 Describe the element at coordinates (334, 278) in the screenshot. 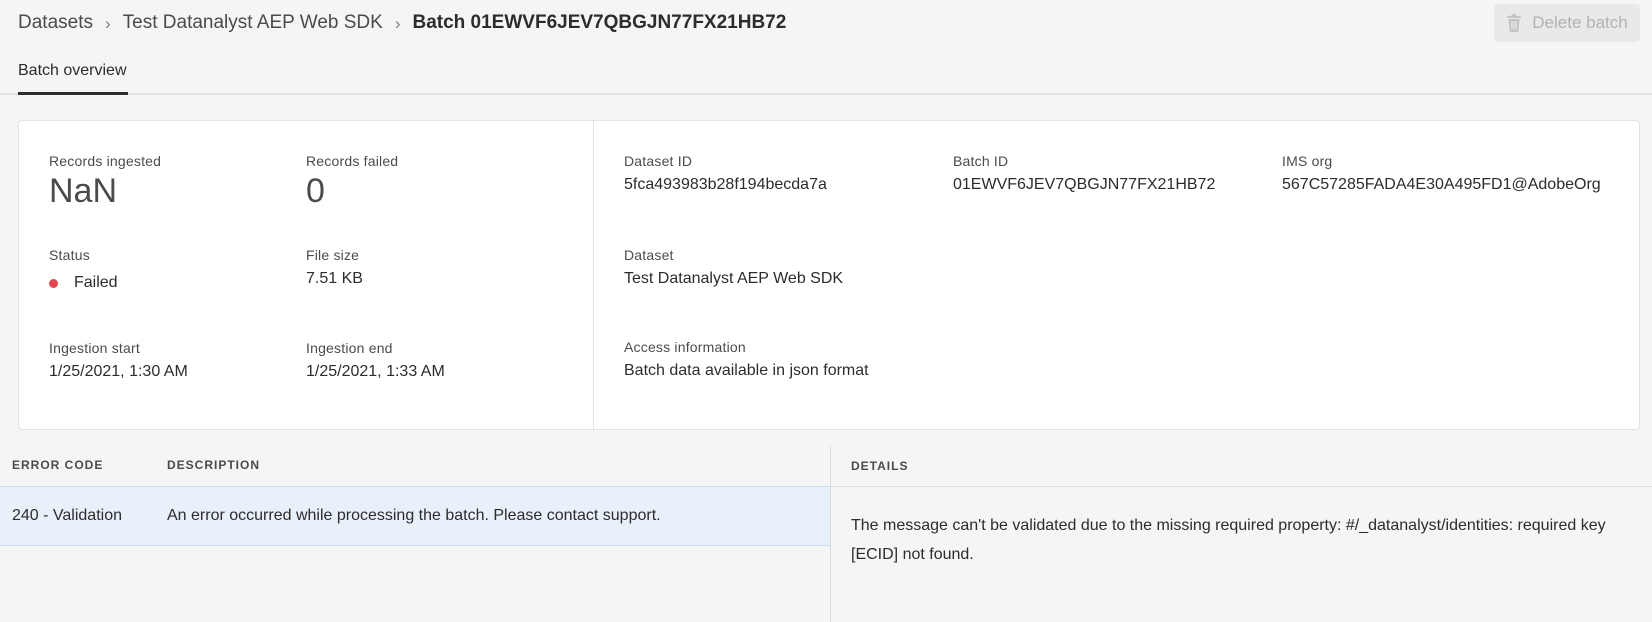

I see `file-size-value: 7.51 KB` at that location.